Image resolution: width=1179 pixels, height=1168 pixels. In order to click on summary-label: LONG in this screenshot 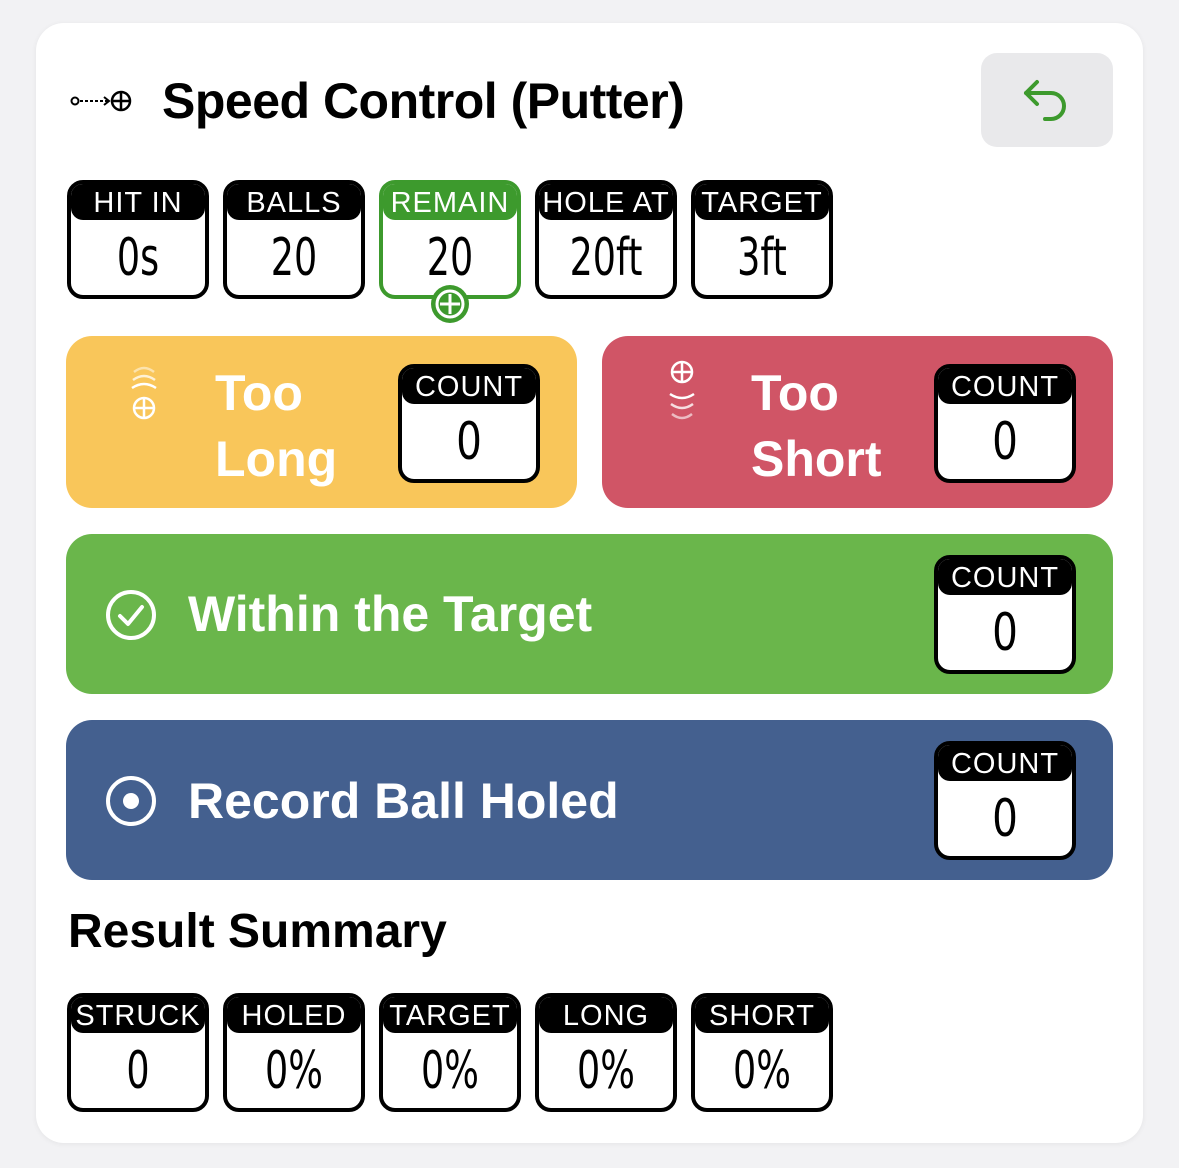, I will do `click(606, 1015)`.